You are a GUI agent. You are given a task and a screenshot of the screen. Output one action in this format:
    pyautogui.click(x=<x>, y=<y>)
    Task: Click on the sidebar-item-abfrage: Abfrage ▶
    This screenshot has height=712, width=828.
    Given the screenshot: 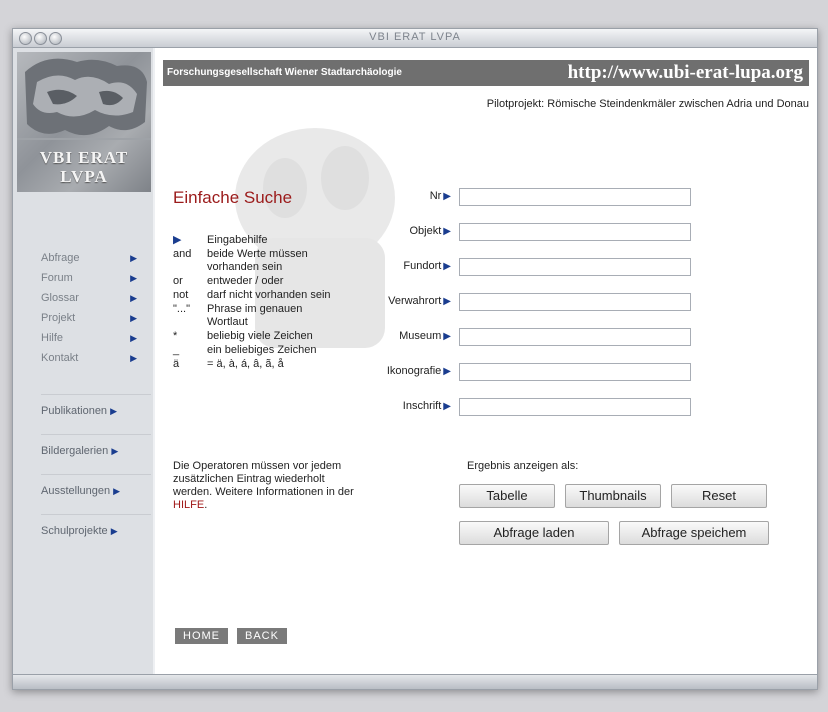 What is the action you would take?
    pyautogui.click(x=96, y=258)
    